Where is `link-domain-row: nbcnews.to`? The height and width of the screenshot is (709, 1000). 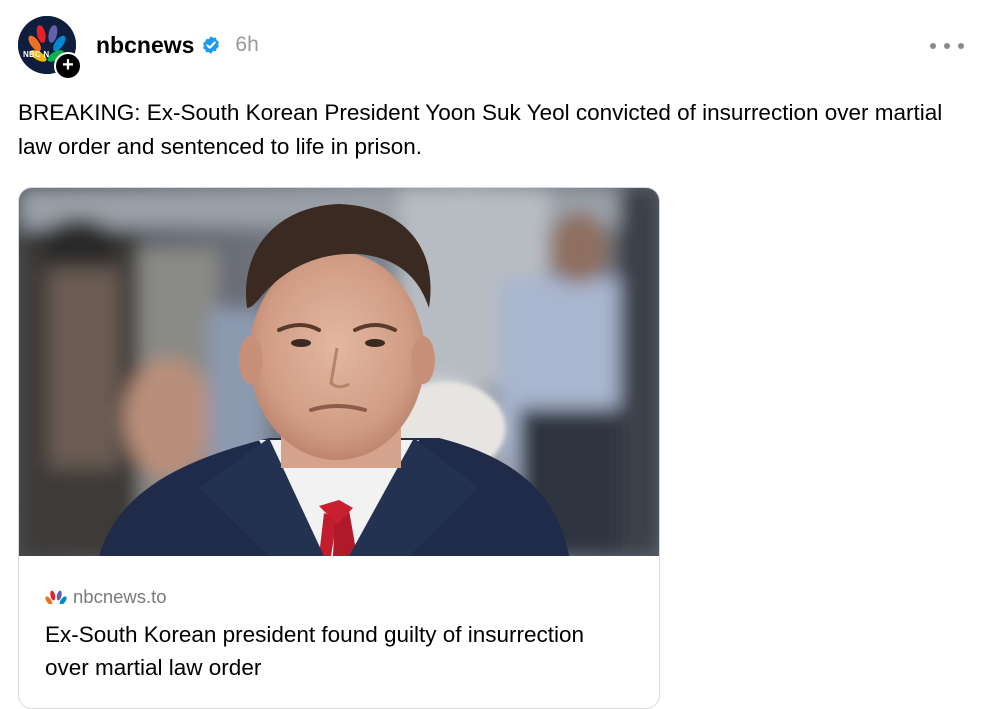
link-domain-row: nbcnews.to is located at coordinates (106, 597).